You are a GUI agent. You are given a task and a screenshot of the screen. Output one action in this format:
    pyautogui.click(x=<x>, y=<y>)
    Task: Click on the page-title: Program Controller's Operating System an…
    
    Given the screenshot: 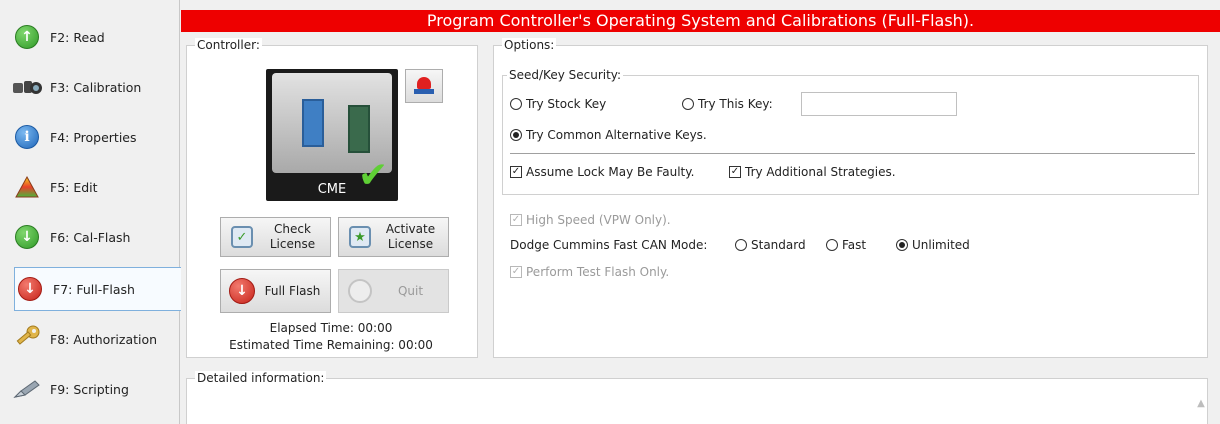 What is the action you would take?
    pyautogui.click(x=700, y=21)
    